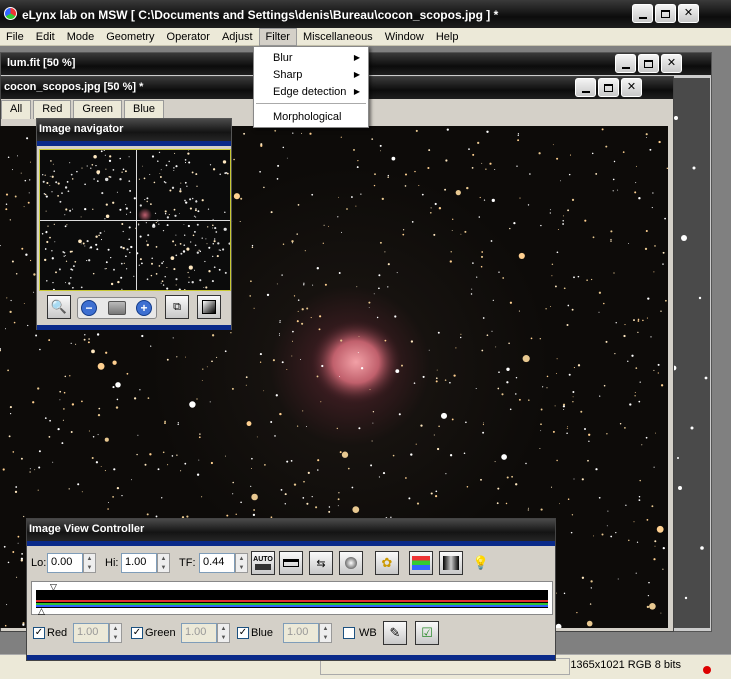 This screenshot has height=679, width=731. I want to click on cocon-close-button: ✕, so click(631, 87).